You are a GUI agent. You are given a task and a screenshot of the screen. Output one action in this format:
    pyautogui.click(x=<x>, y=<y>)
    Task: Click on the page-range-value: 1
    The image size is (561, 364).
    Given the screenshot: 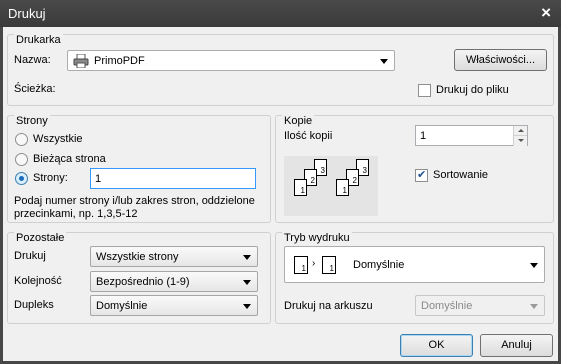 What is the action you would take?
    pyautogui.click(x=98, y=179)
    